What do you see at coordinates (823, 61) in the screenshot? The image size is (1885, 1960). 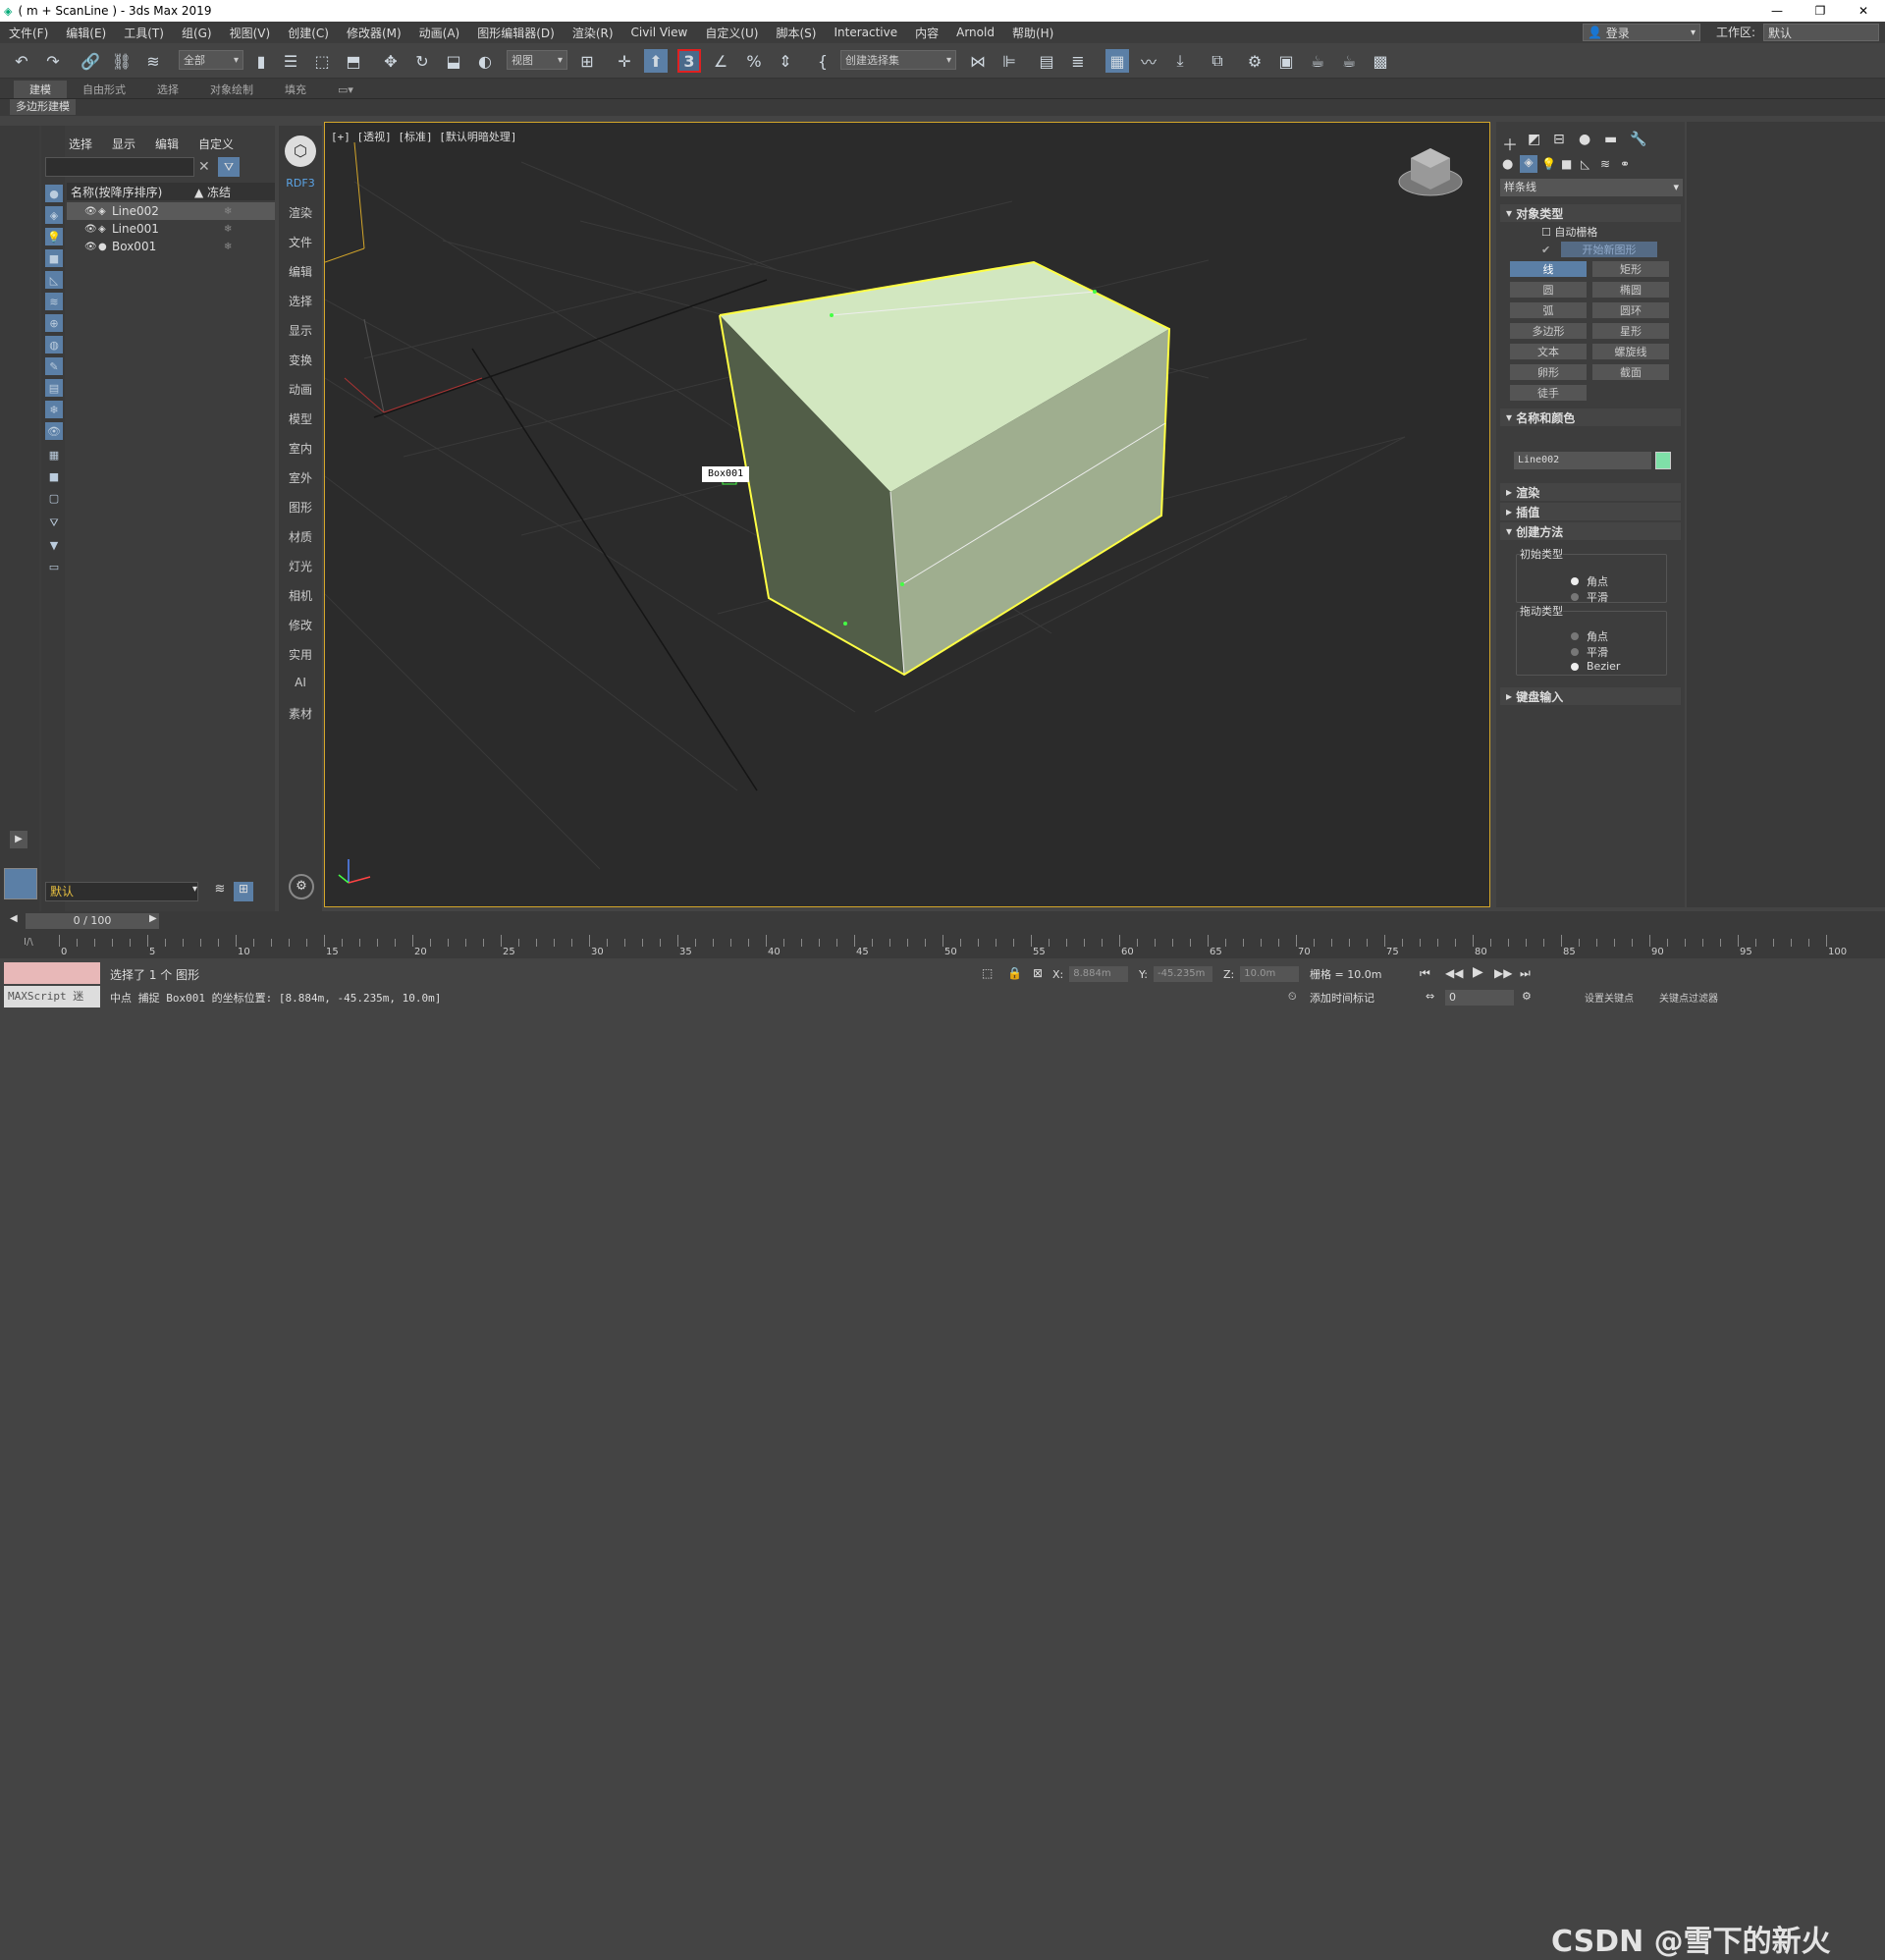 I see `edit-named-selection-icon: {` at bounding box center [823, 61].